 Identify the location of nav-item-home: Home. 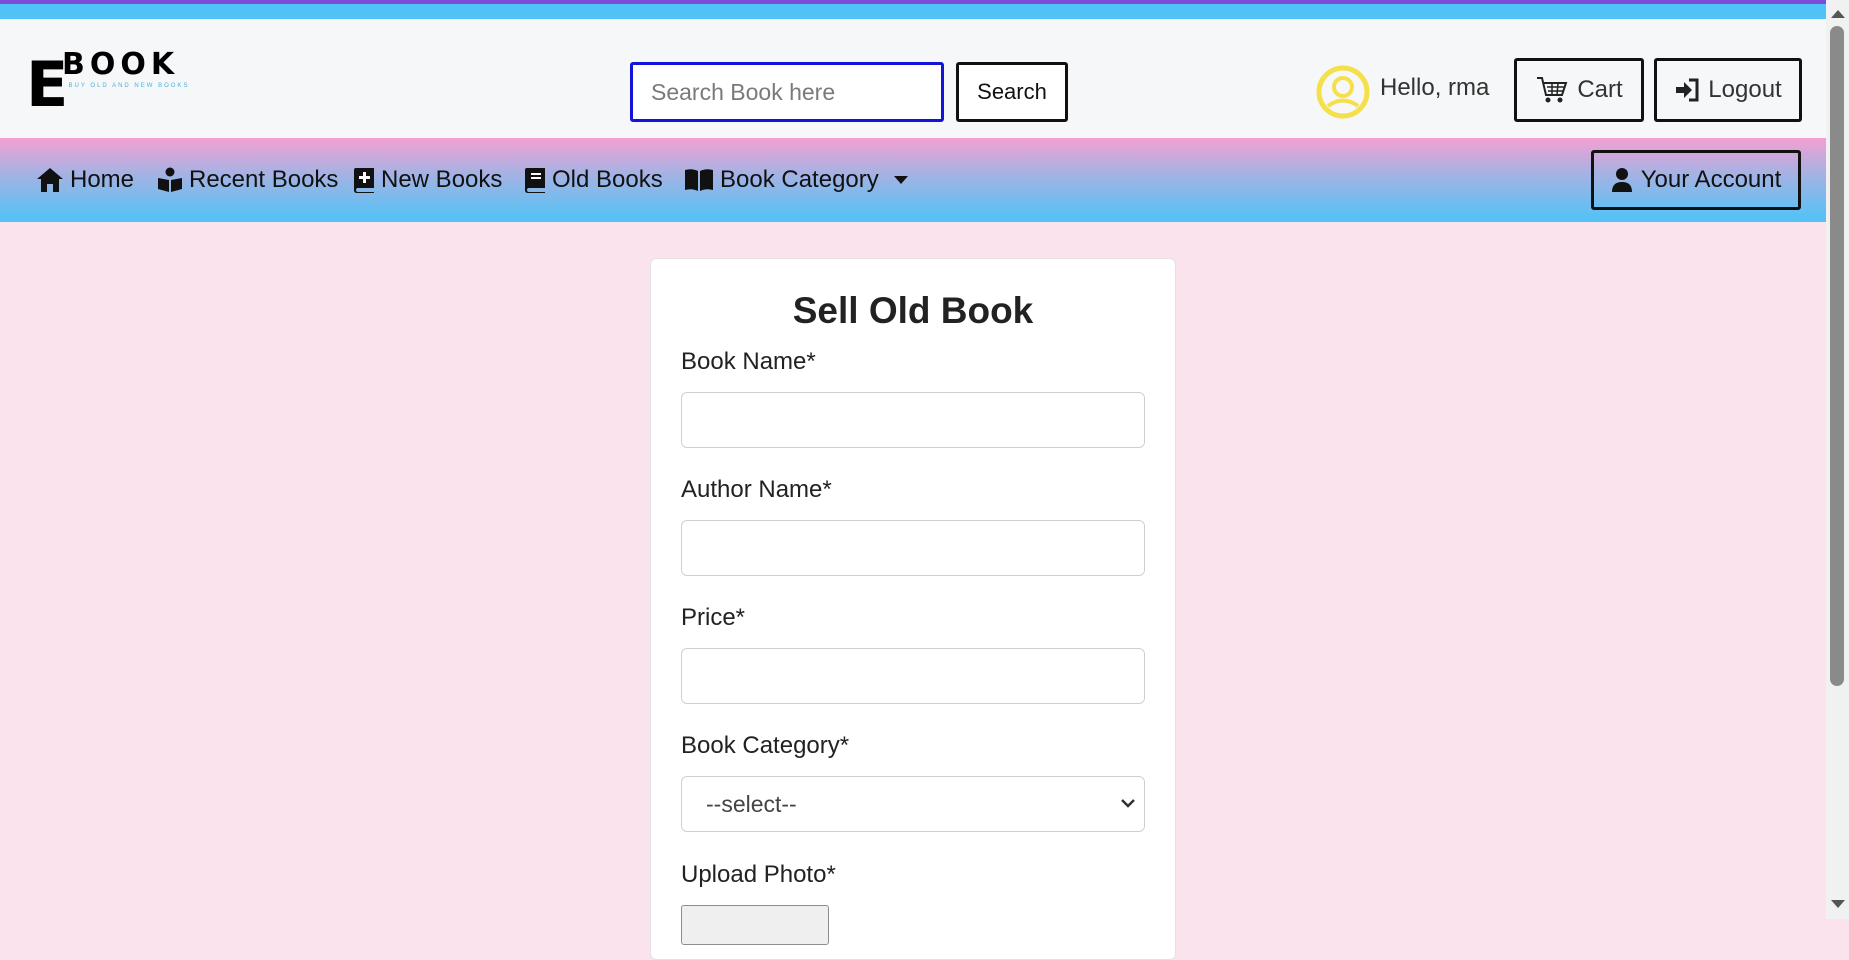
(85, 180).